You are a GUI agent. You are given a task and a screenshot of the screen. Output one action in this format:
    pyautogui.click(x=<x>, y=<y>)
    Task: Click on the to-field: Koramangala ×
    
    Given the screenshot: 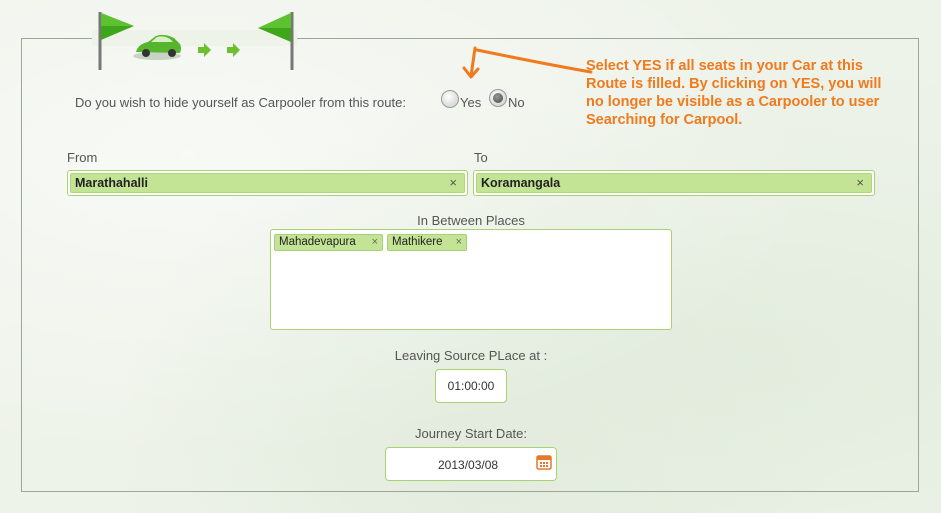 What is the action you would take?
    pyautogui.click(x=674, y=183)
    